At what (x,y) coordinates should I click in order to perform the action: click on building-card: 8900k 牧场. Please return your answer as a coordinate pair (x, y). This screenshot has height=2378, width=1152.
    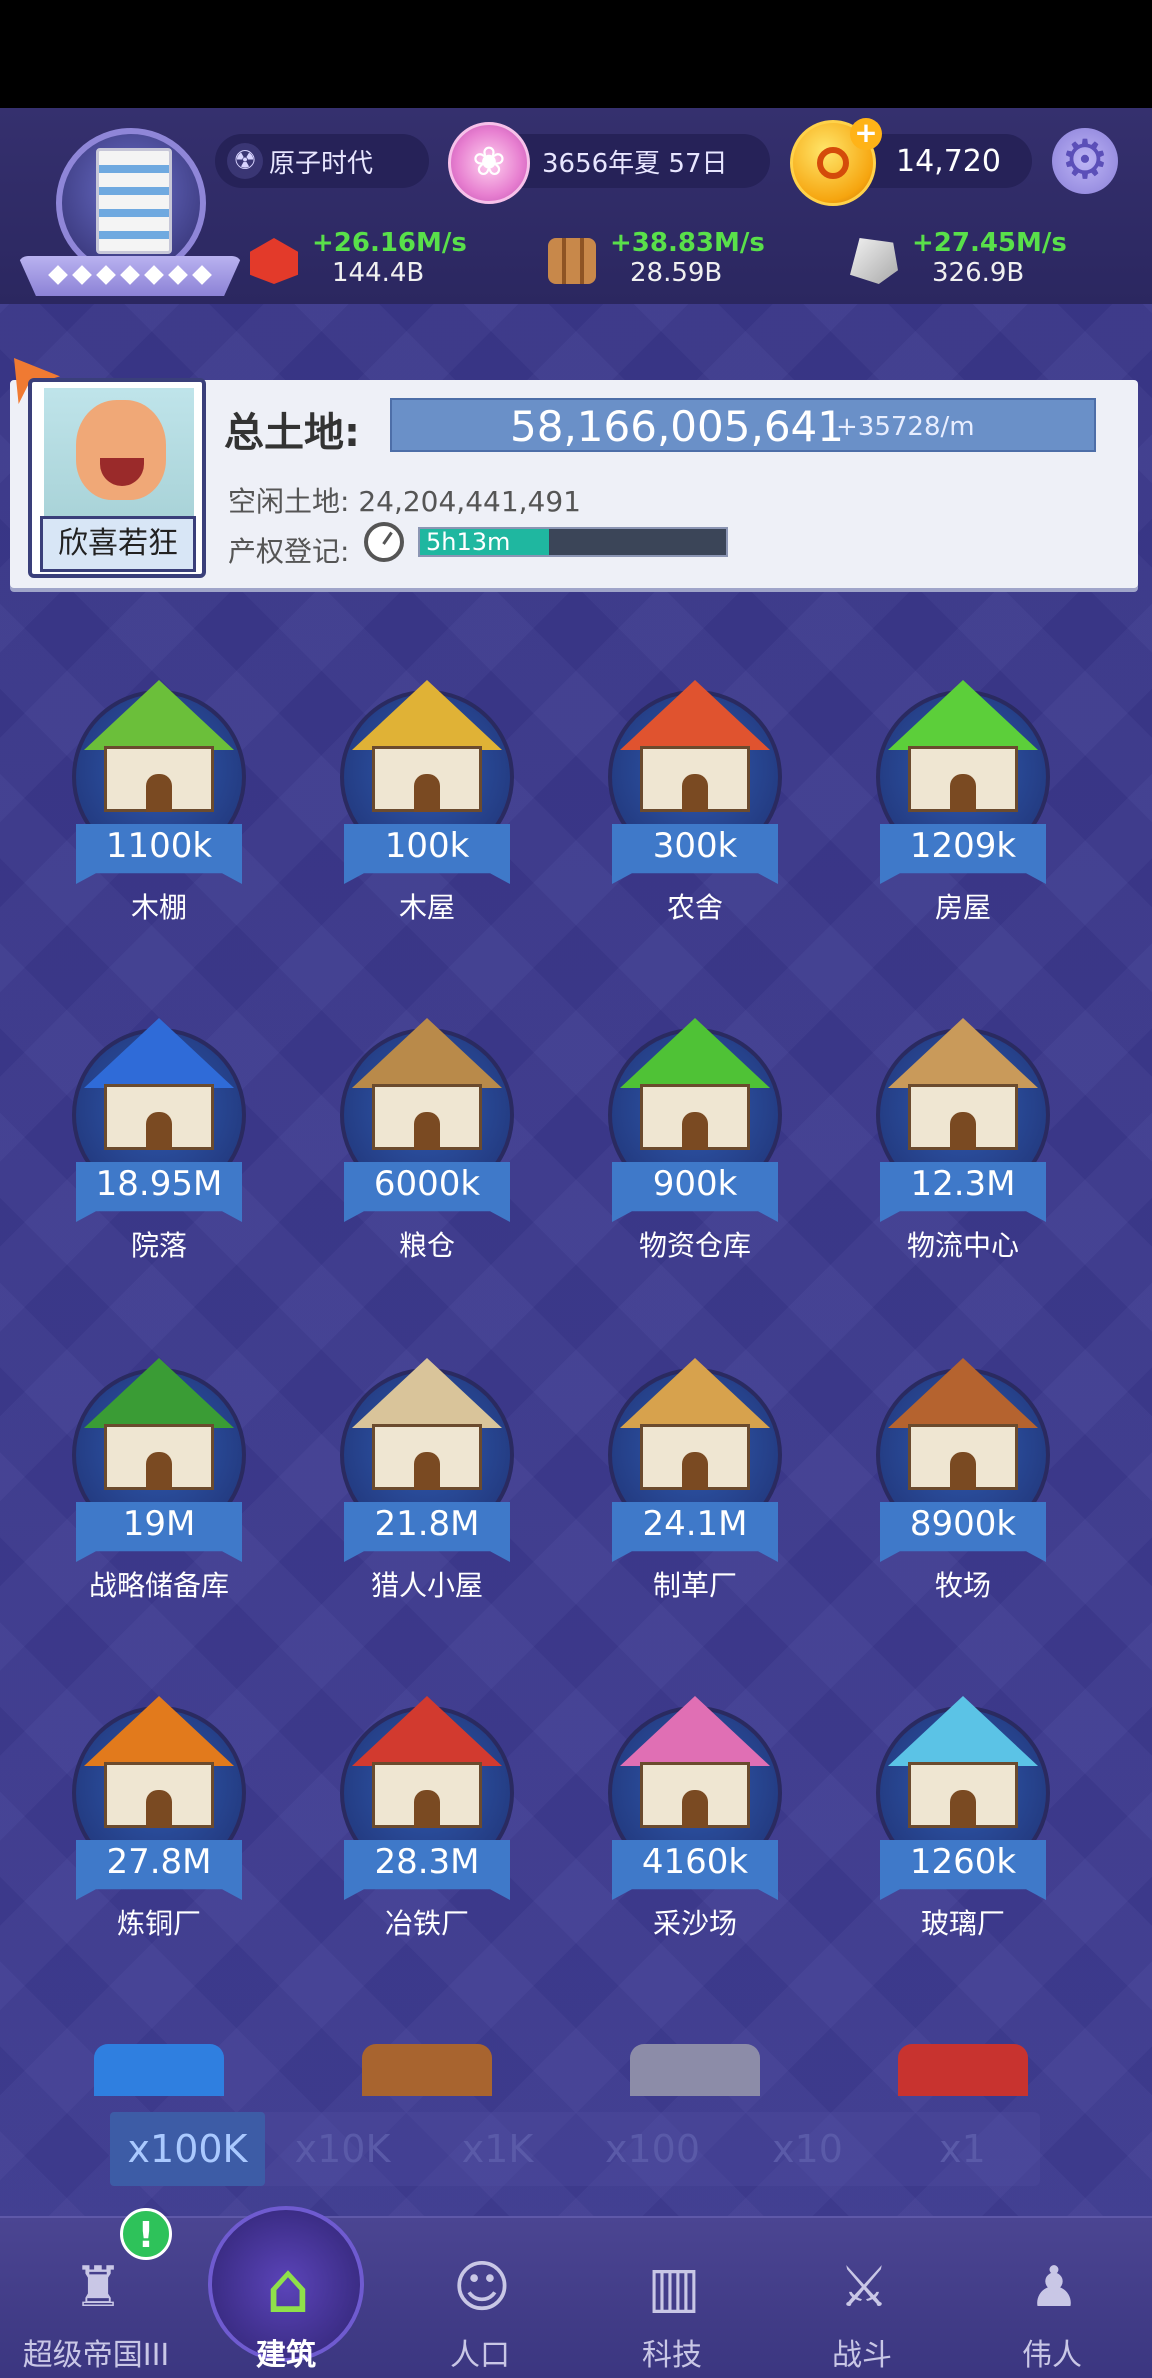
    Looking at the image, I should click on (963, 1468).